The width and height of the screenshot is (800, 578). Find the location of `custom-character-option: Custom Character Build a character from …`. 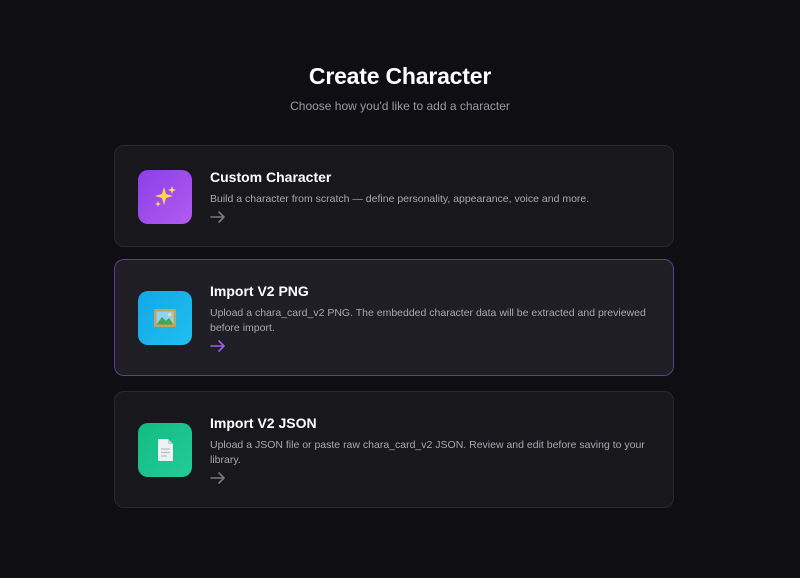

custom-character-option: Custom Character Build a character from … is located at coordinates (394, 196).